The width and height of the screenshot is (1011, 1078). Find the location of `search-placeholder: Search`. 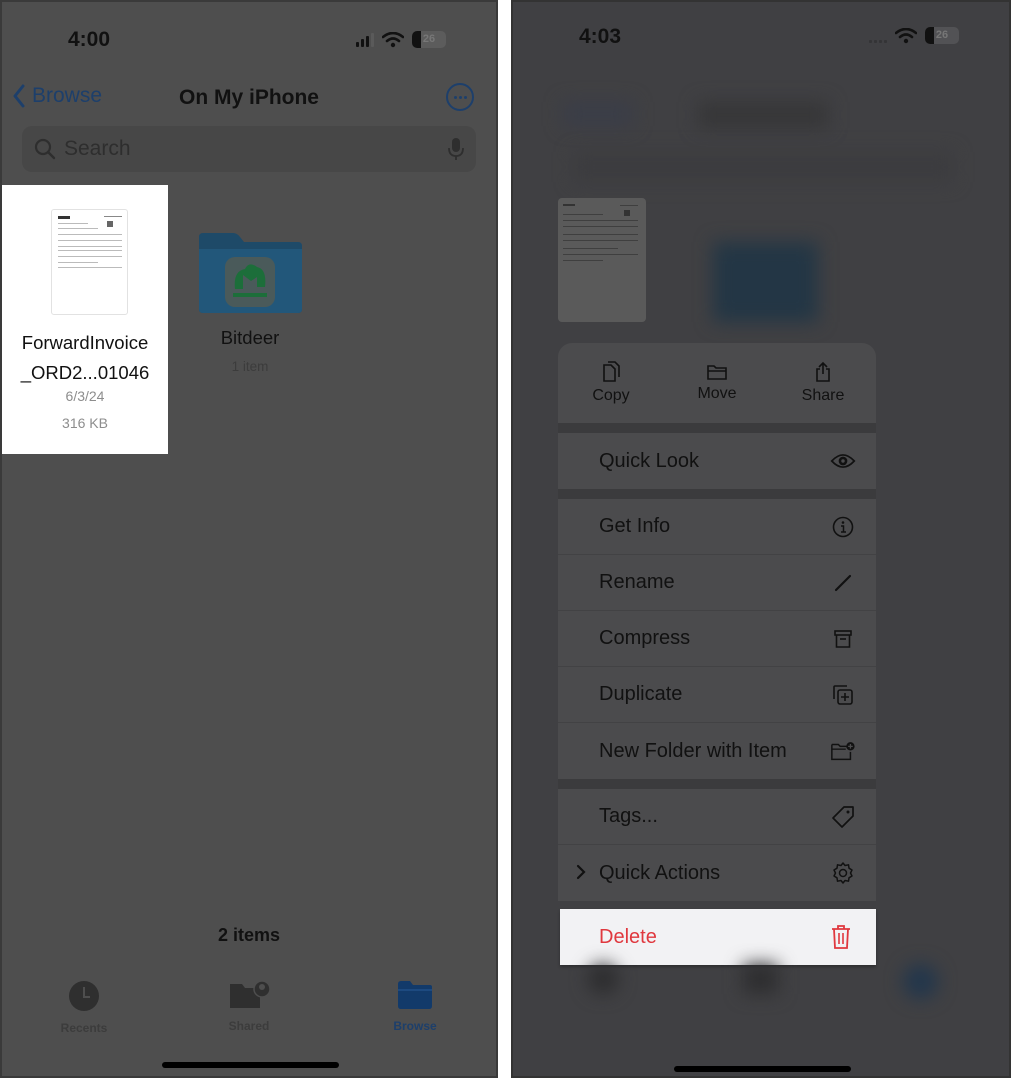

search-placeholder: Search is located at coordinates (97, 148).